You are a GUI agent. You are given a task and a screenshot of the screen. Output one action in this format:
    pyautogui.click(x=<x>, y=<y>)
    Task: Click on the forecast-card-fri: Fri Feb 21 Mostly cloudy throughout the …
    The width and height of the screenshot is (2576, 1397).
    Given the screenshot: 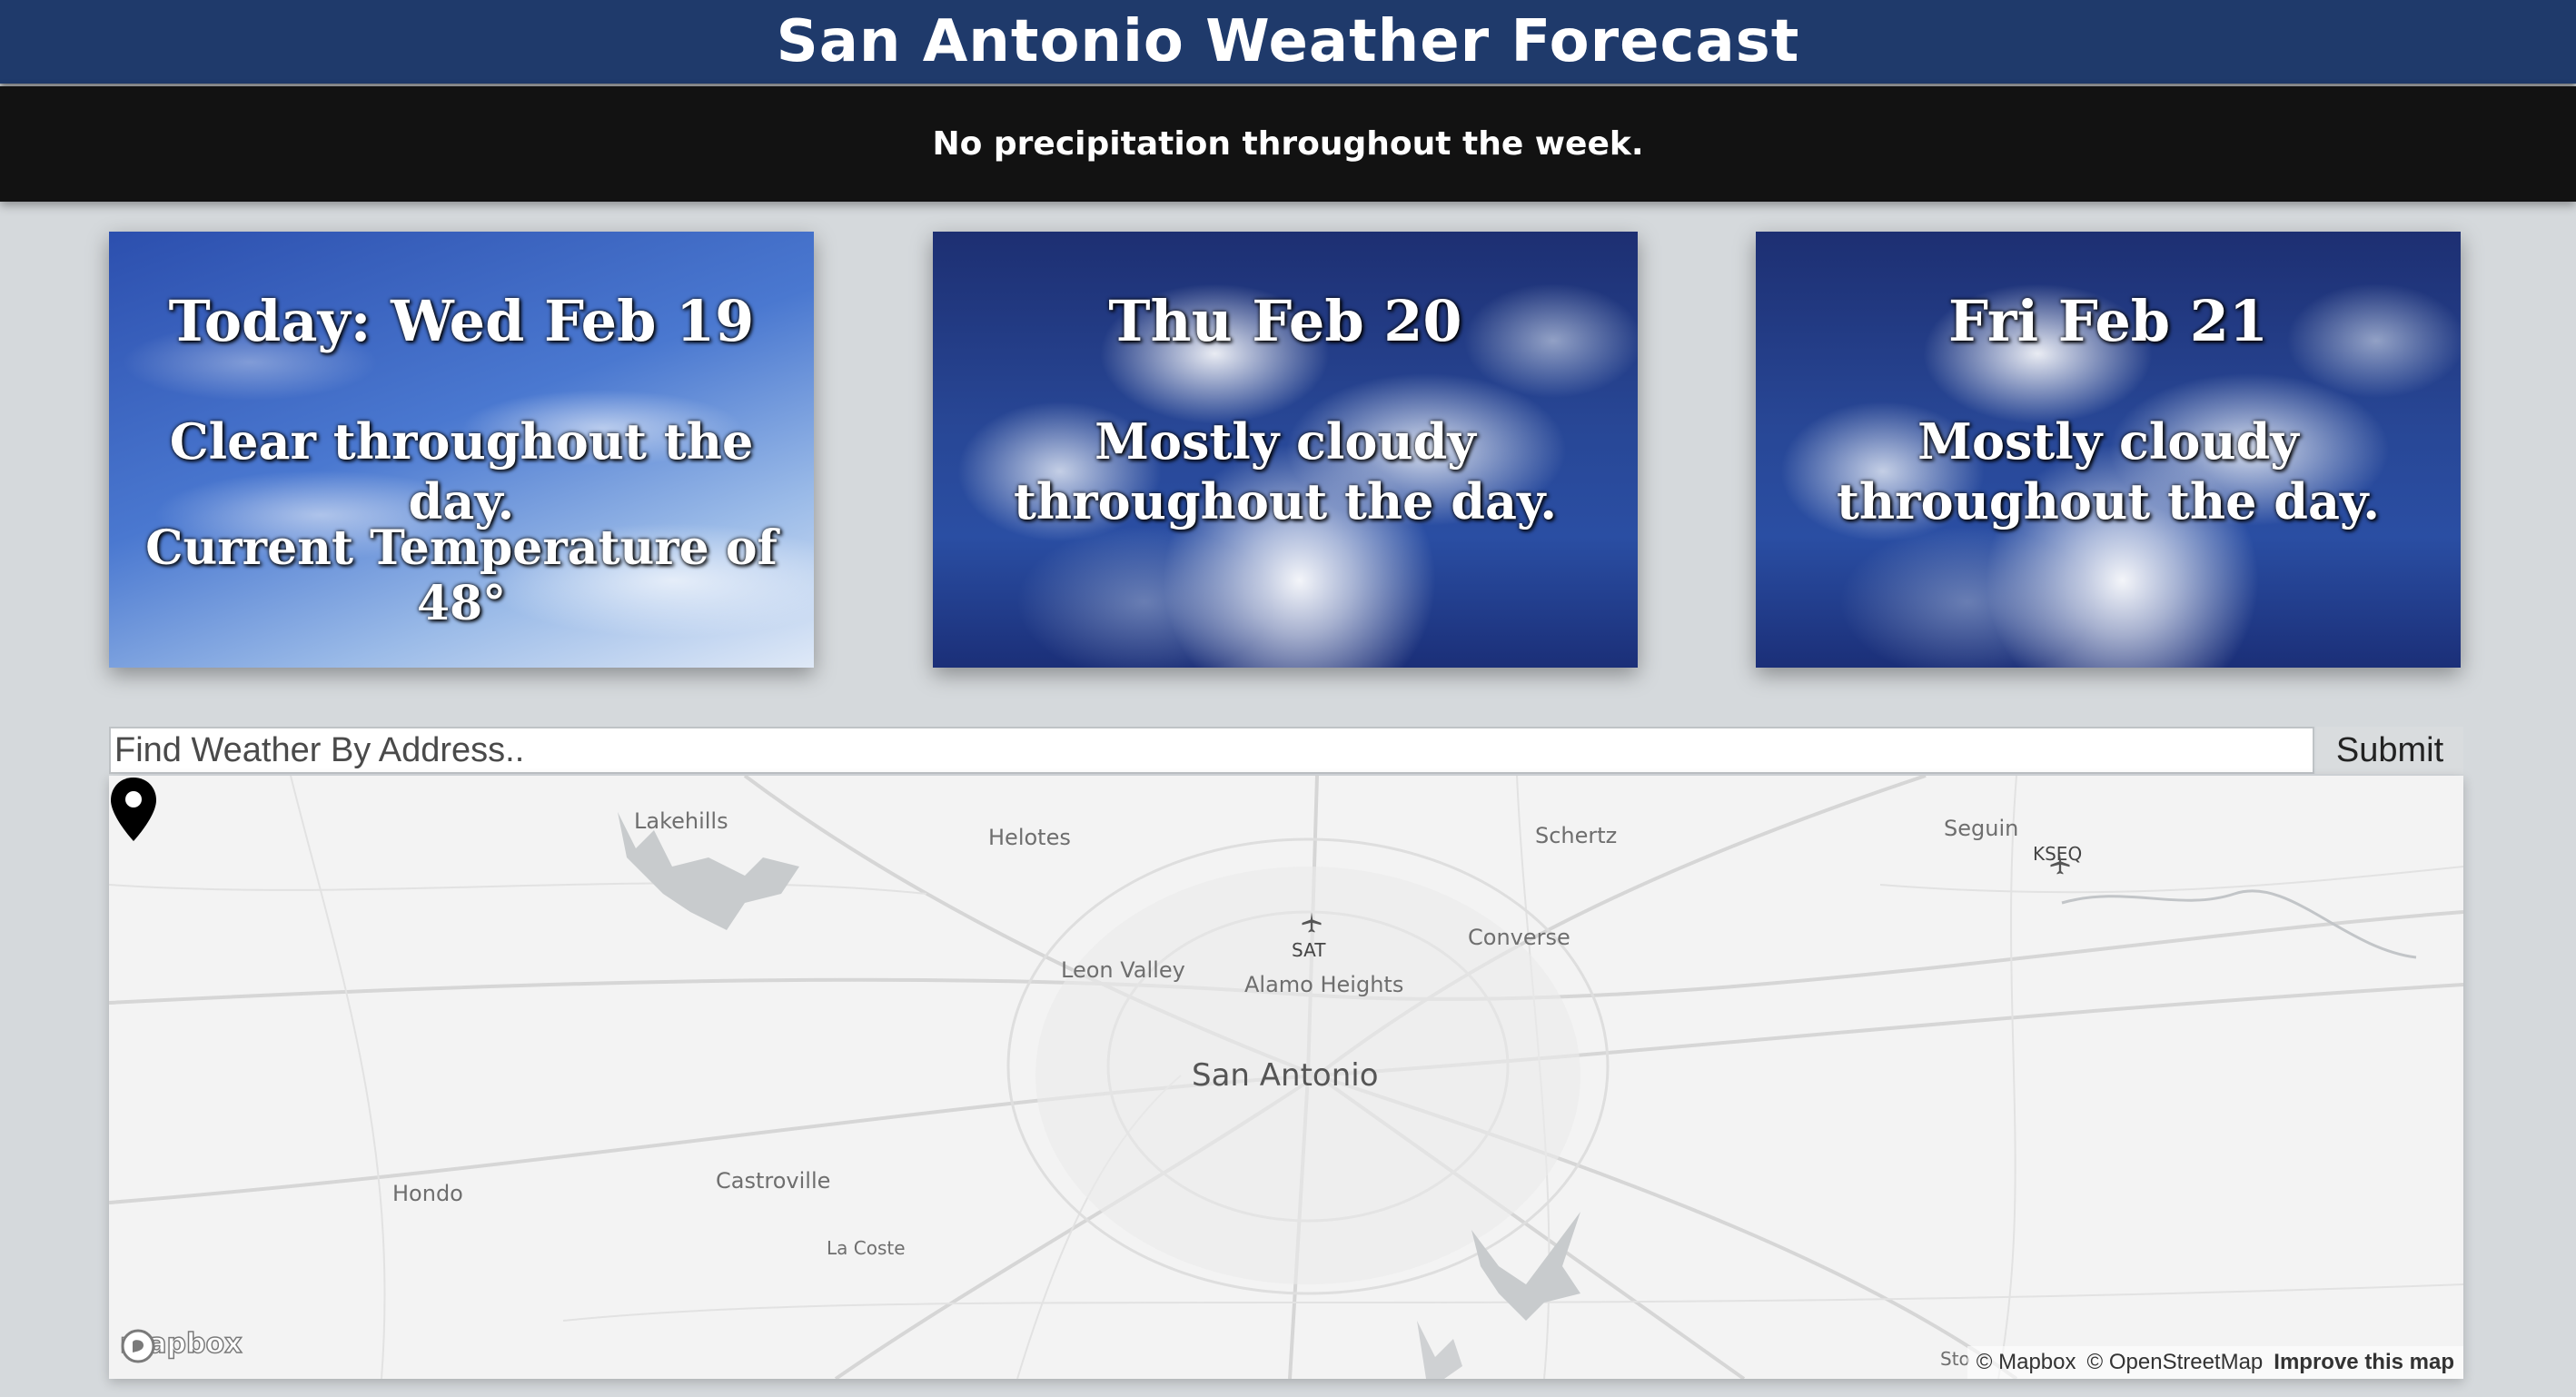 What is the action you would take?
    pyautogui.click(x=2108, y=450)
    